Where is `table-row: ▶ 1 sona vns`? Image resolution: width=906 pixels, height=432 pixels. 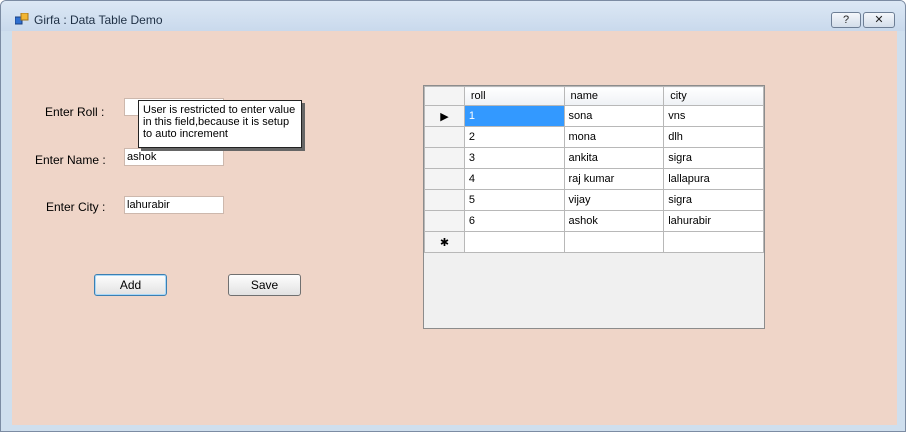
table-row: ▶ 1 sona vns is located at coordinates (594, 116).